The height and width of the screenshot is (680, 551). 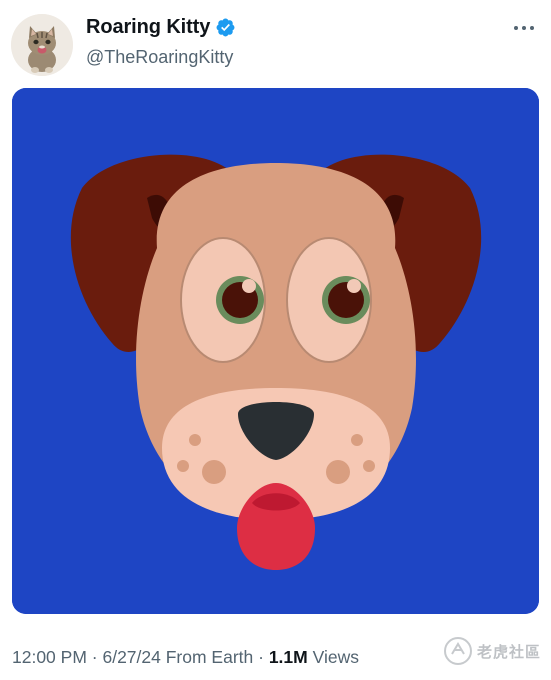 I want to click on tiger-logo-icon, so click(x=457, y=651).